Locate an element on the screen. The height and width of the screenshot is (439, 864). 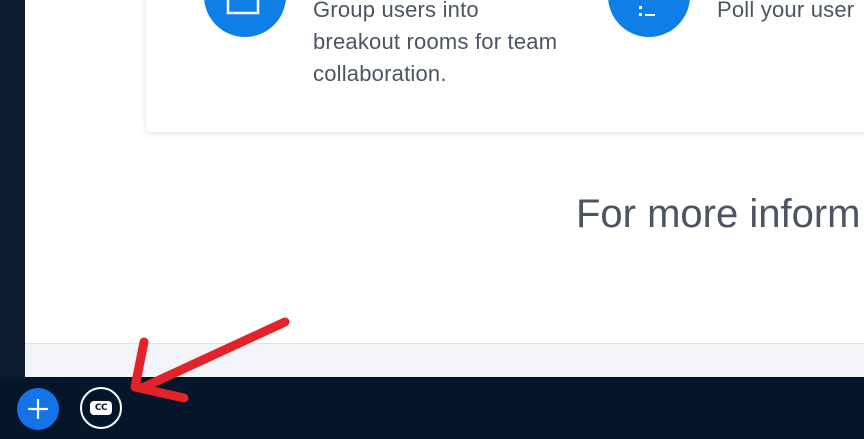
content-footer-strip is located at coordinates (444, 360).